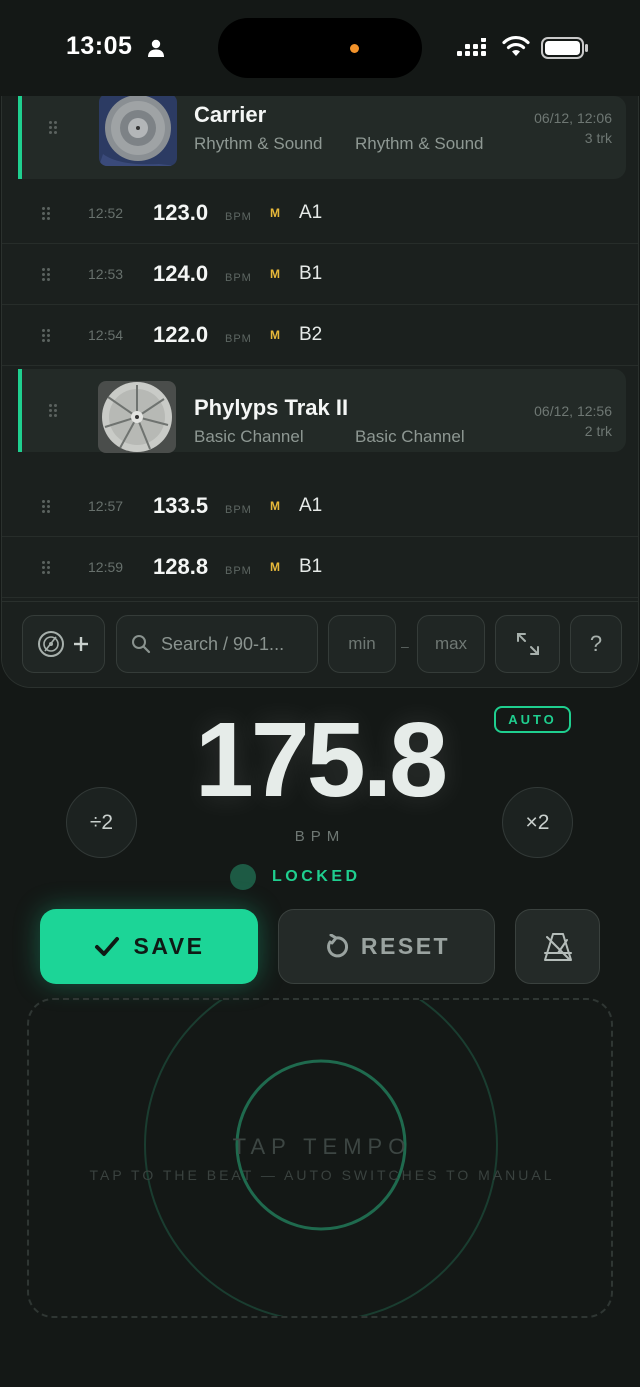  Describe the element at coordinates (598, 138) in the screenshot. I see `album-track-count: 3 trk` at that location.